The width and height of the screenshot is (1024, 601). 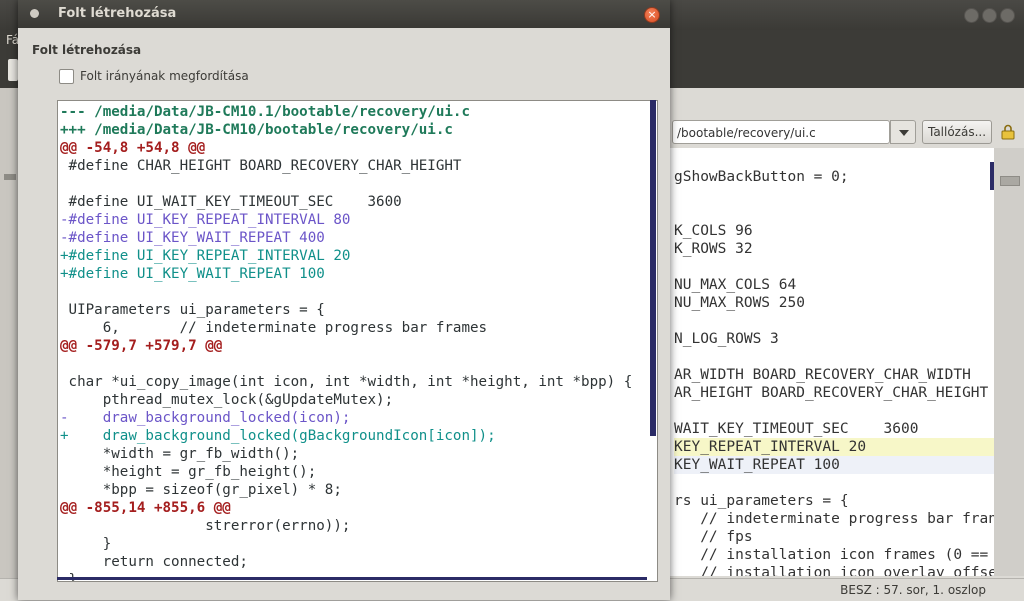 I want to click on close-icon: ×, so click(x=652, y=14).